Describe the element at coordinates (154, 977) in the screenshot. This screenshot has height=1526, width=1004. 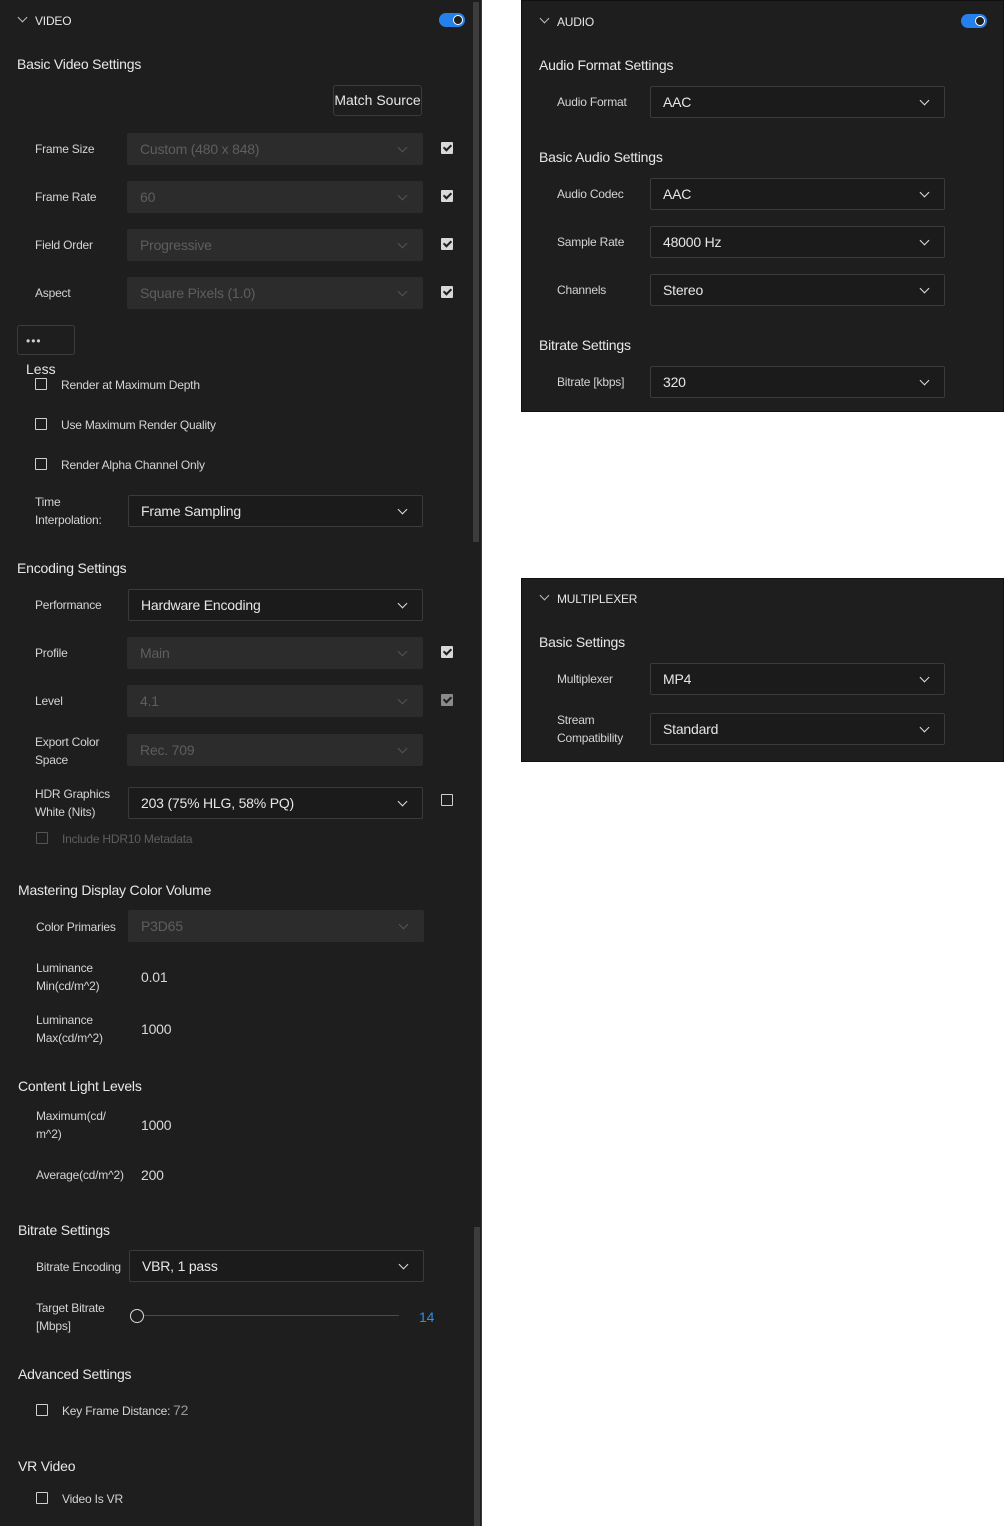
I see `luminance-min-value: 0.01` at that location.